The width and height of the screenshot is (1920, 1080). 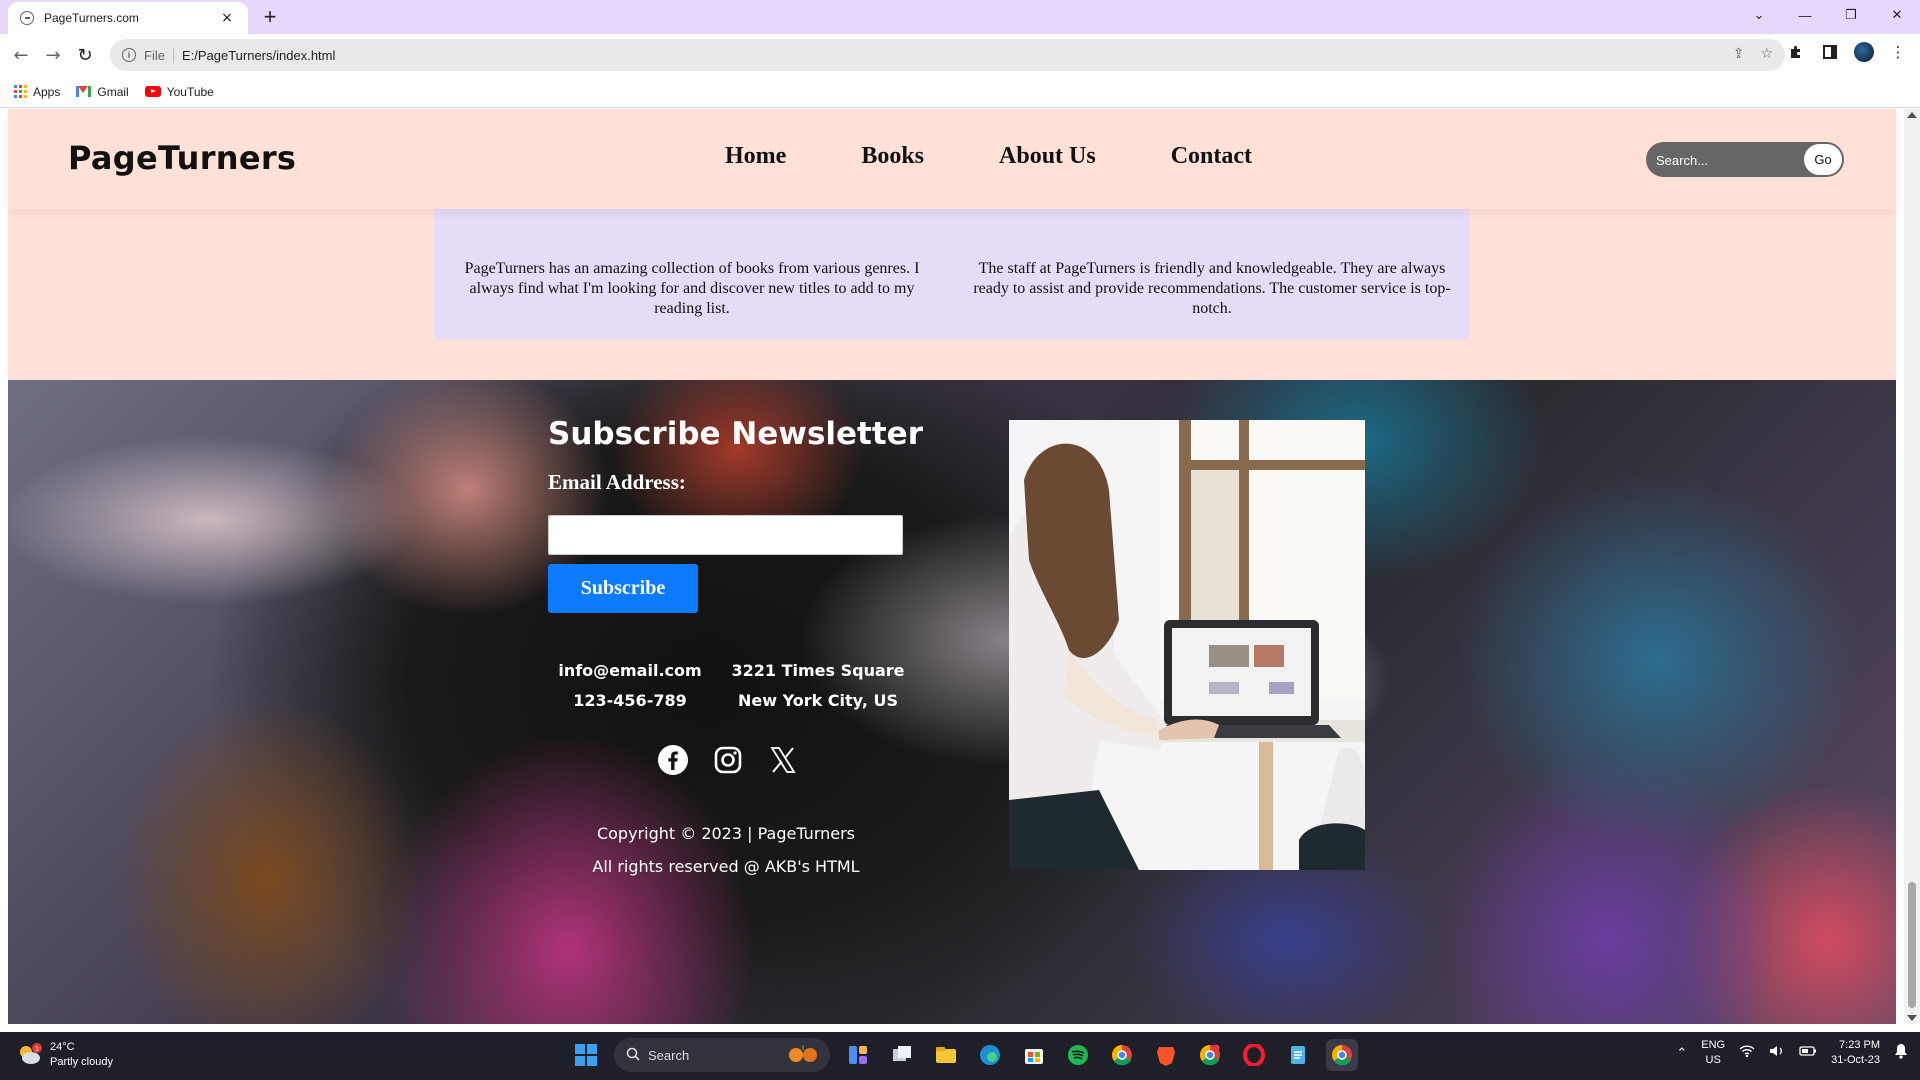 I want to click on new-tab-button: +, so click(x=270, y=17).